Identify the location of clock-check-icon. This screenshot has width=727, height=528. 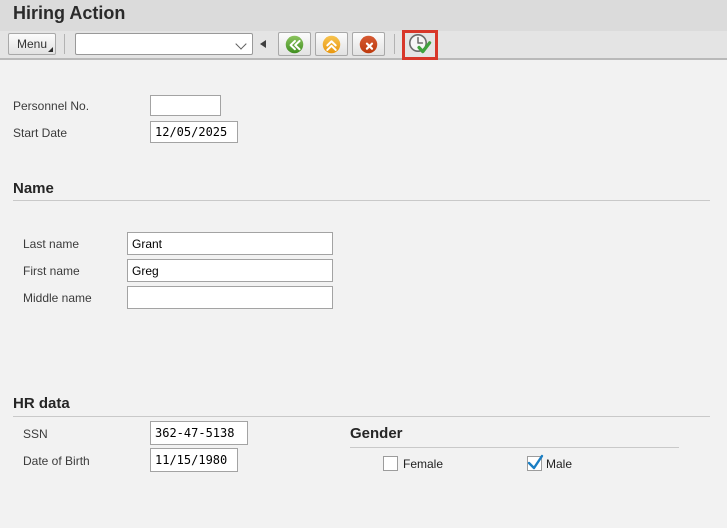
(420, 44).